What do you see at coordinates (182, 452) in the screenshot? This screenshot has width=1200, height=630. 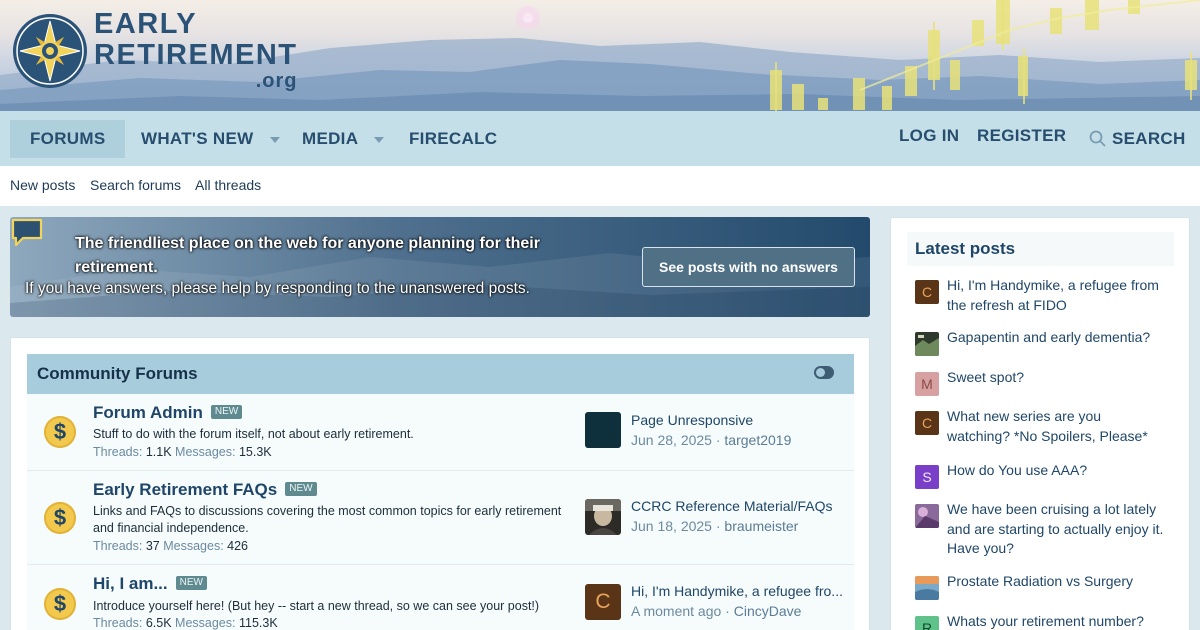 I see `forum-stats: Threads: 1.1K Messages: 15.3K` at bounding box center [182, 452].